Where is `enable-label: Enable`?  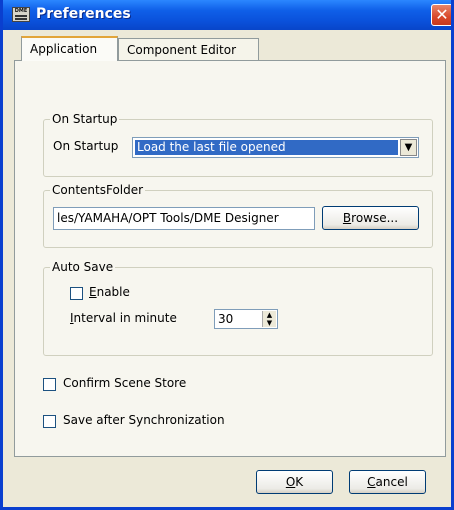 enable-label: Enable is located at coordinates (109, 292).